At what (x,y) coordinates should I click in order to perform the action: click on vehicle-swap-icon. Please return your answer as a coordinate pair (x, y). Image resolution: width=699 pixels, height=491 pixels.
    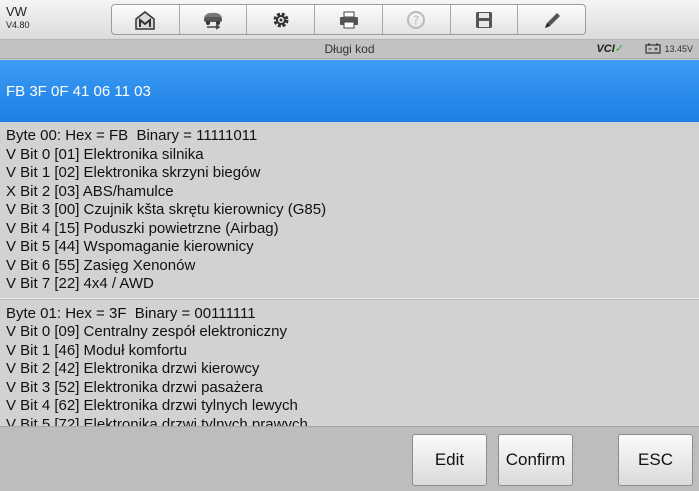
    Looking at the image, I should click on (213, 21).